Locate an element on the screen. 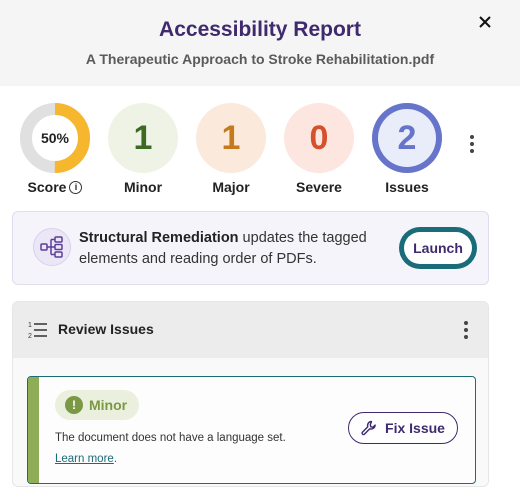 The height and width of the screenshot is (487, 520). minor-count: 1 is located at coordinates (143, 137).